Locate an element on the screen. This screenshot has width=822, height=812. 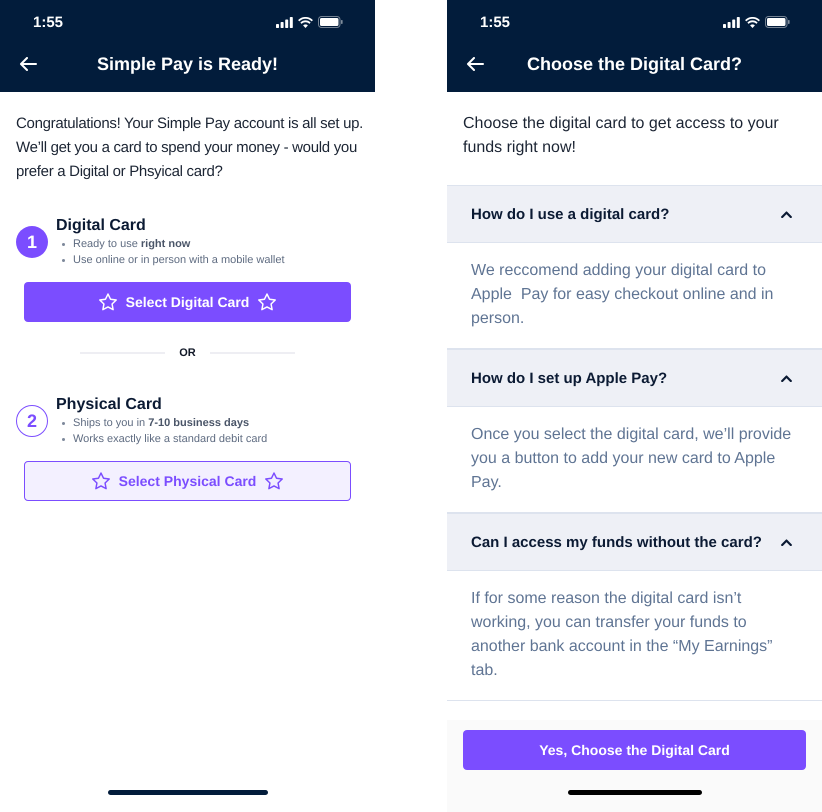
option-title: Physical Card is located at coordinates (109, 404).